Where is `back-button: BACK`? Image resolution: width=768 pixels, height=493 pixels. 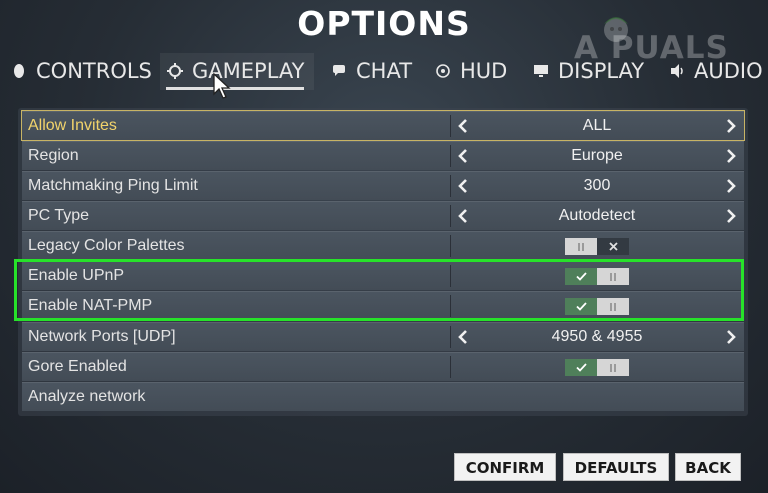
back-button: BACK is located at coordinates (708, 467).